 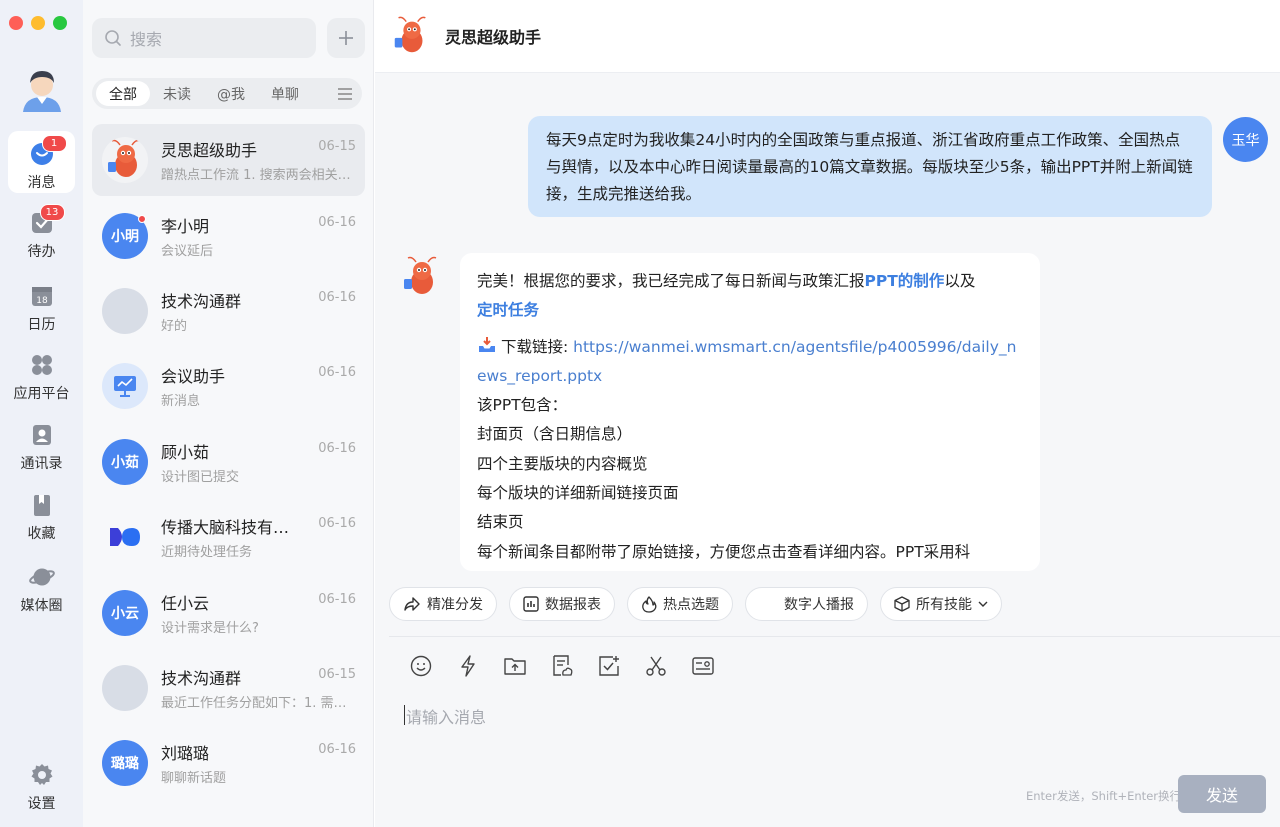 What do you see at coordinates (446, 716) in the screenshot?
I see `message-input: 请输入消息` at bounding box center [446, 716].